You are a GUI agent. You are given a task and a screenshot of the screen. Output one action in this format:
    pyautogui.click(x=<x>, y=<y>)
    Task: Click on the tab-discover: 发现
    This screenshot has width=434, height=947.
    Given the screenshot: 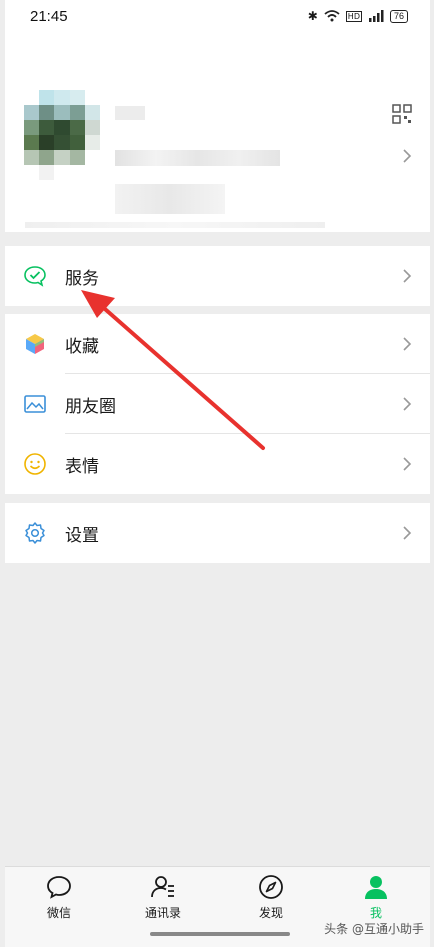 What is the action you would take?
    pyautogui.click(x=271, y=897)
    